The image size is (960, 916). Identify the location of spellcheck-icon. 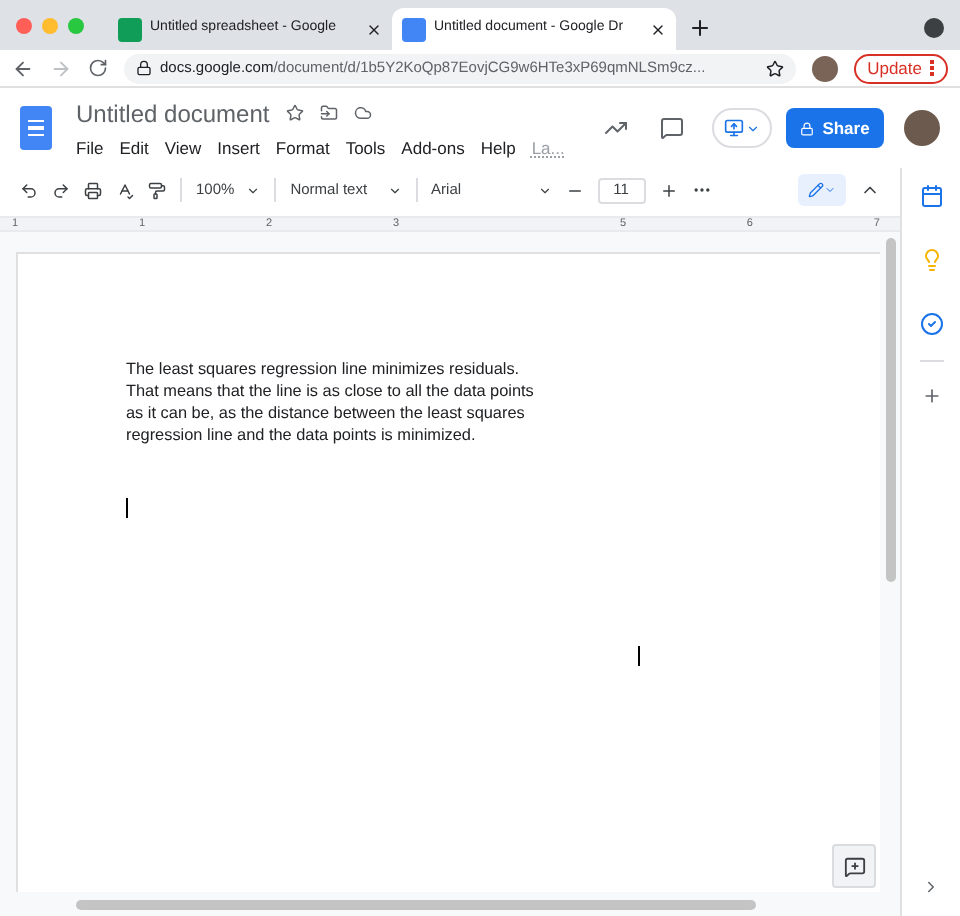
(125, 190).